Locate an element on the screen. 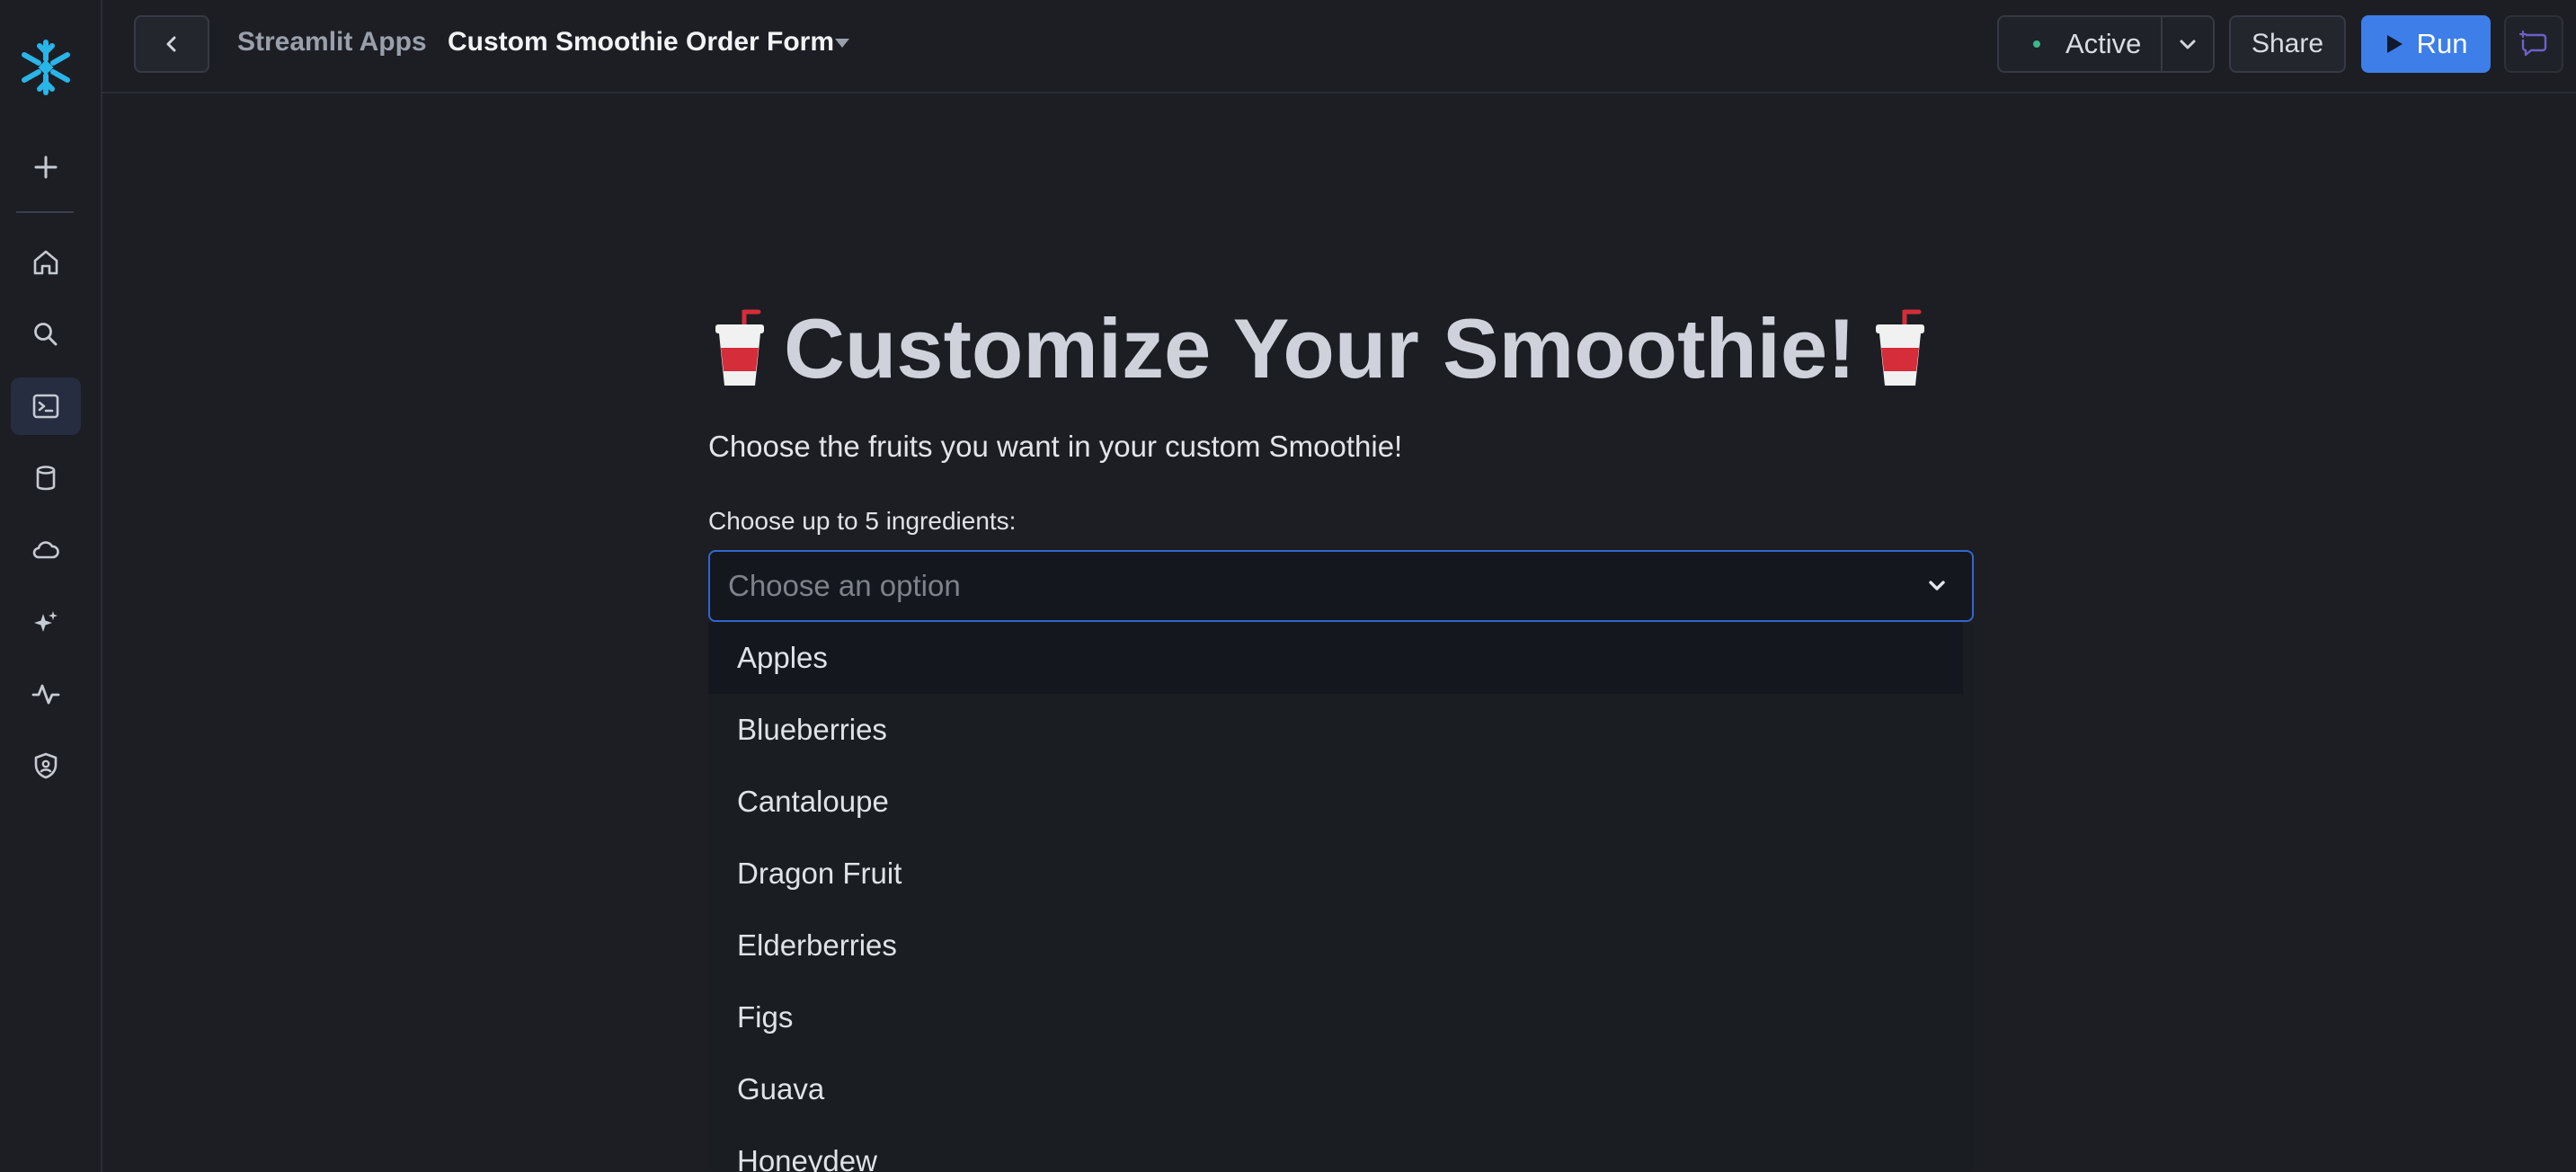 The width and height of the screenshot is (2576, 1172). option-item: Dragon Fruit is located at coordinates (1341, 874).